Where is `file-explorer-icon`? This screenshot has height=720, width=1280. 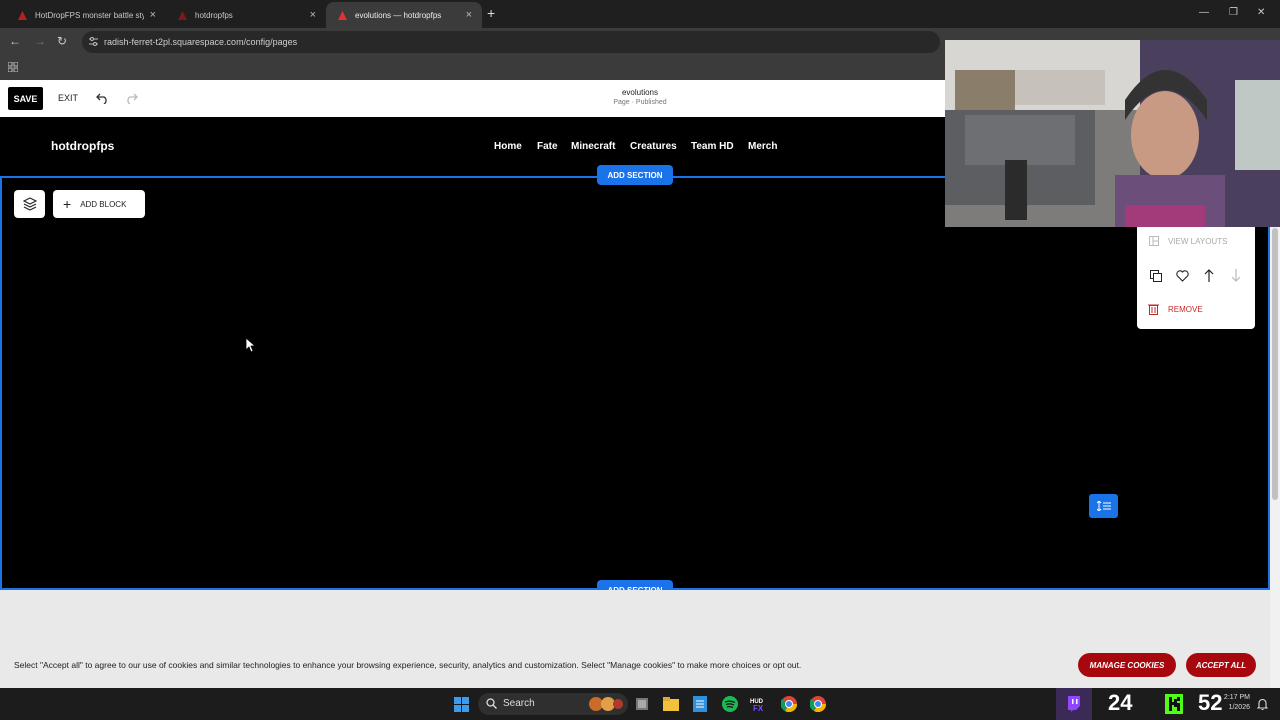
file-explorer-icon is located at coordinates (671, 704).